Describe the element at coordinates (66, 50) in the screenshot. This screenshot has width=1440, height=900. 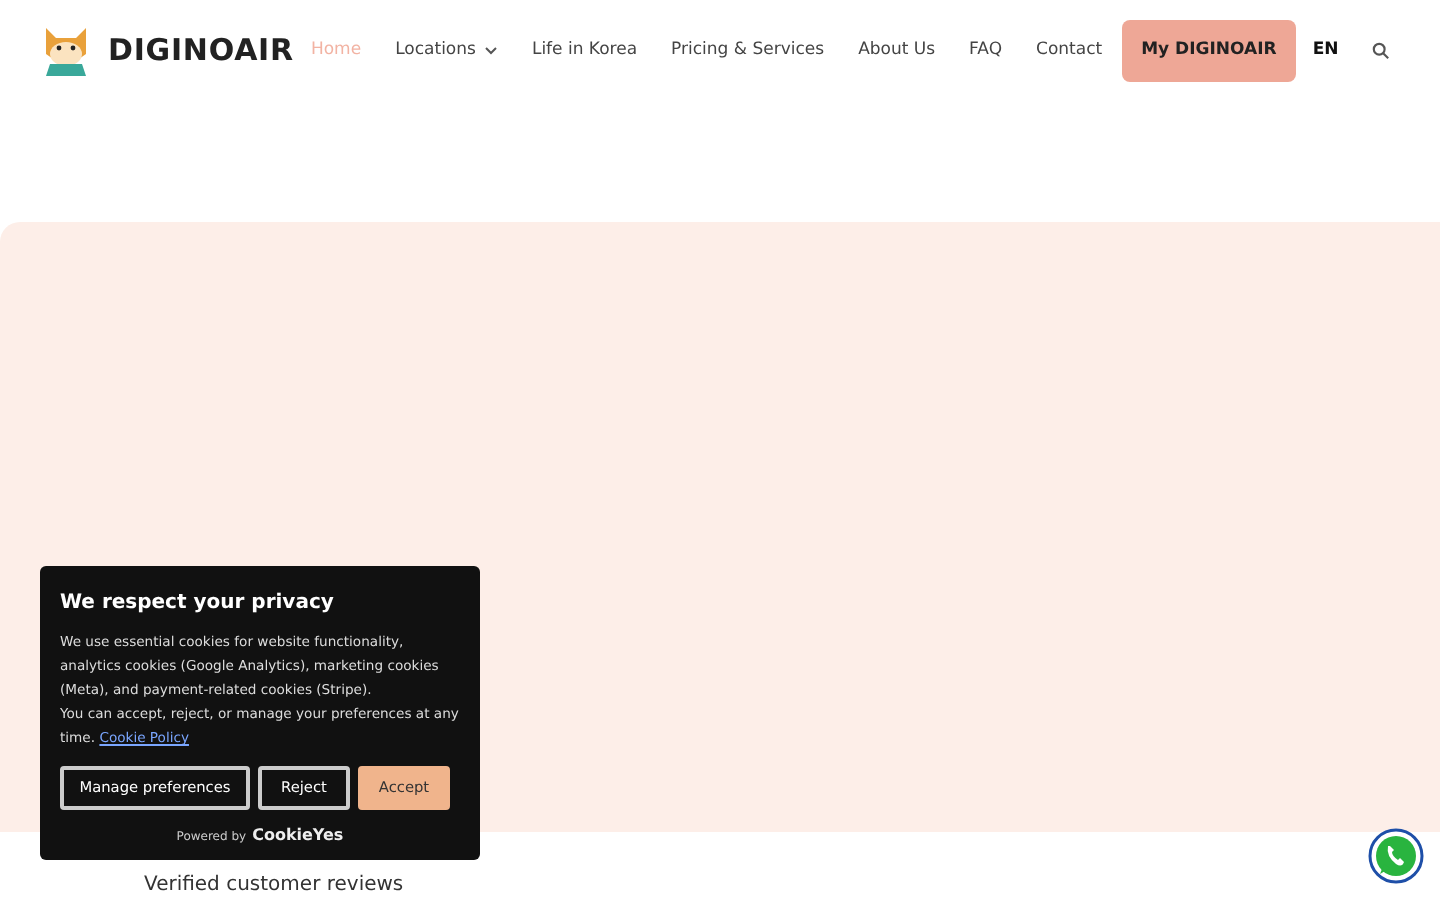
I see `dog-logo-icon` at that location.